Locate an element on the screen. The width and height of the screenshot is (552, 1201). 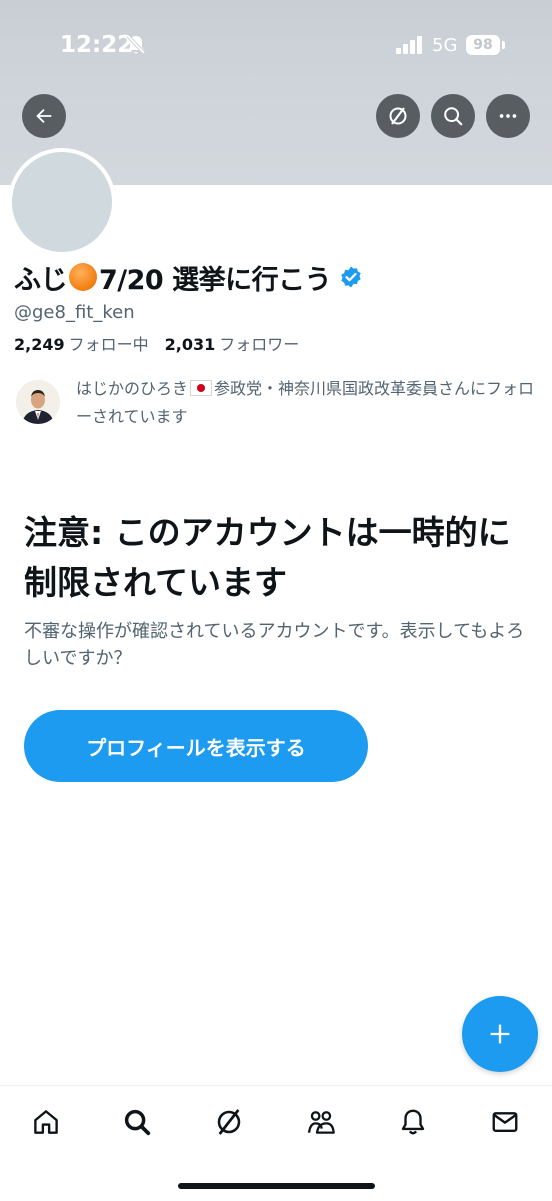
status-time: 12:22 is located at coordinates (97, 45).